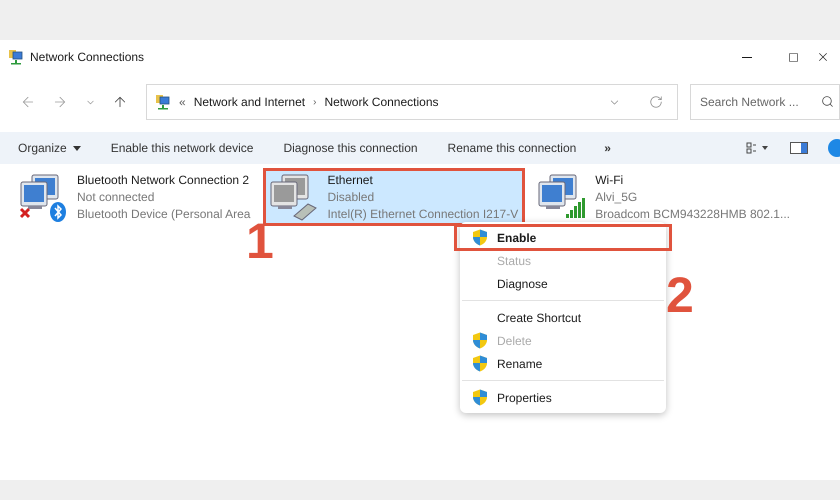 Image resolution: width=840 pixels, height=500 pixels. Describe the element at coordinates (609, 180) in the screenshot. I see `connection-name: Wi-Fi` at that location.